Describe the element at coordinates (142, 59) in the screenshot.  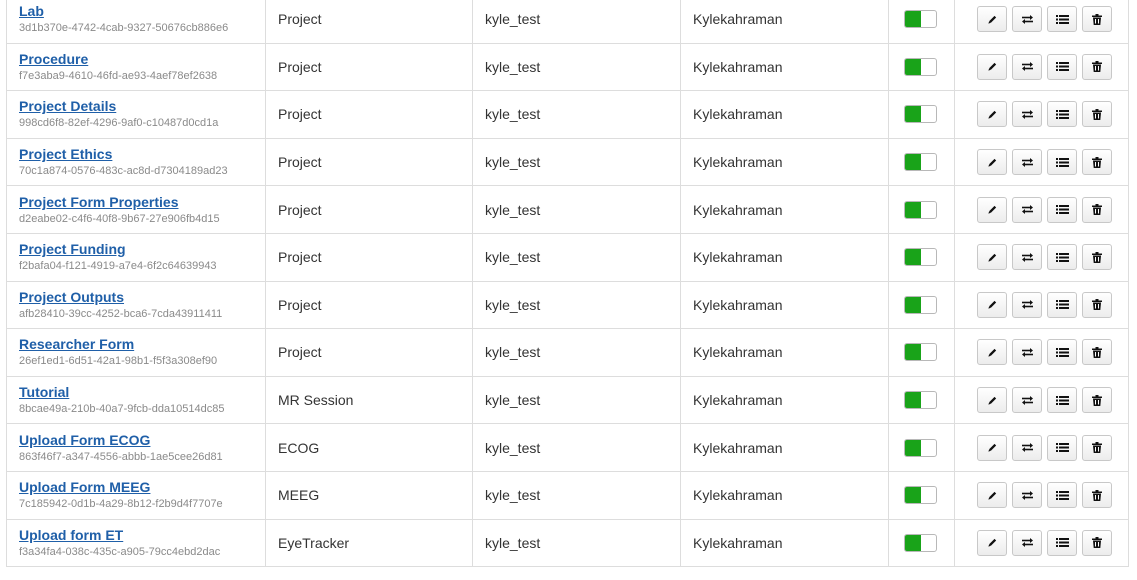
I see `form-name-link: Procedure` at that location.